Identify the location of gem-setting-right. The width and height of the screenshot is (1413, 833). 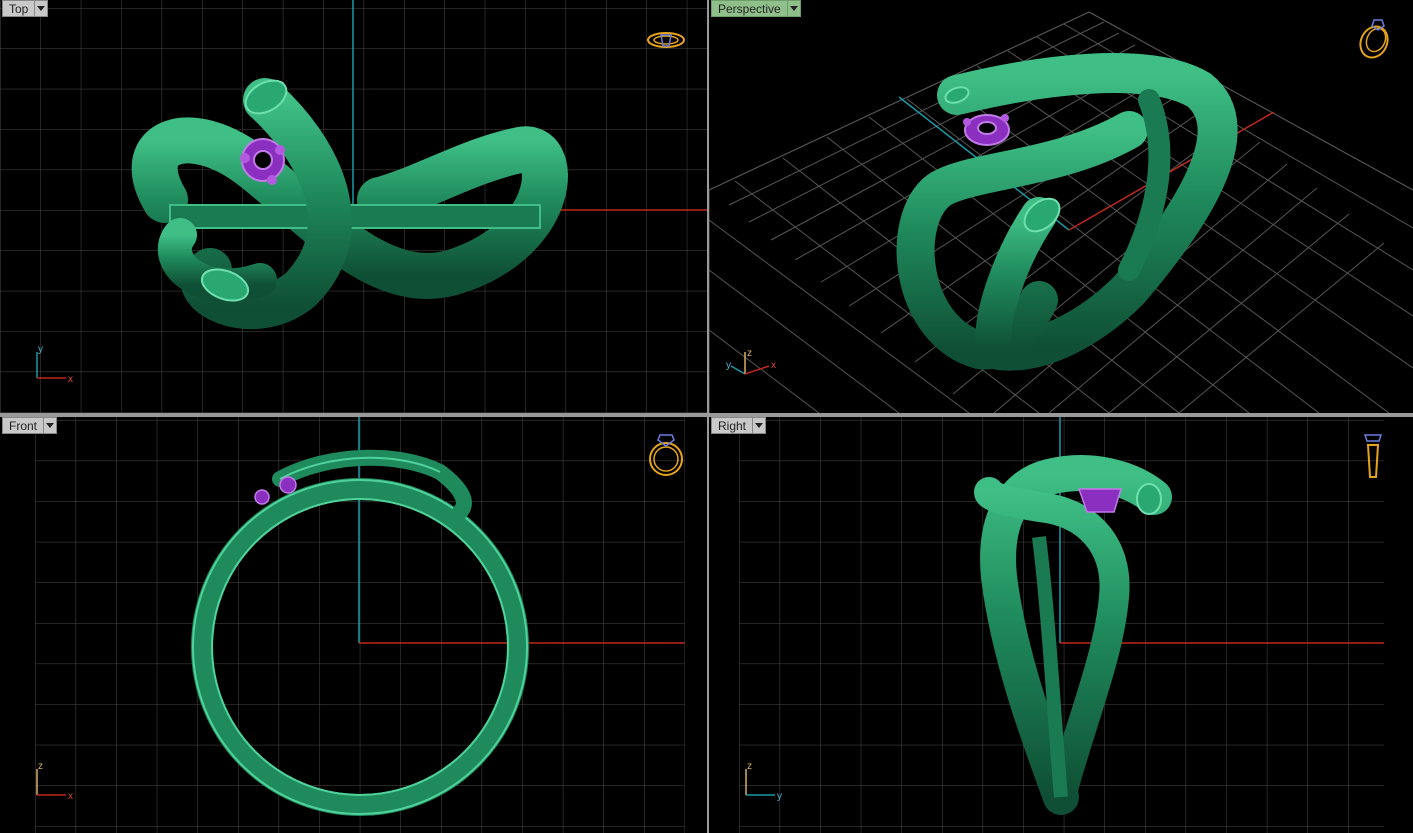
(1100, 500).